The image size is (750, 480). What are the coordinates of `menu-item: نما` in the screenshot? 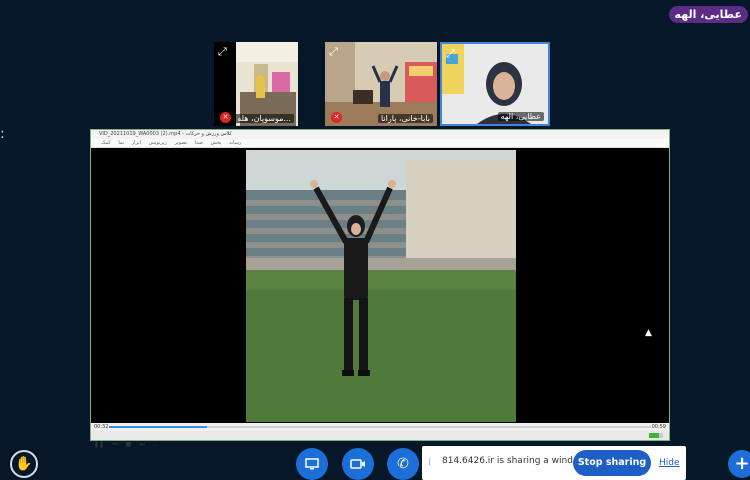 It's located at (117, 143).